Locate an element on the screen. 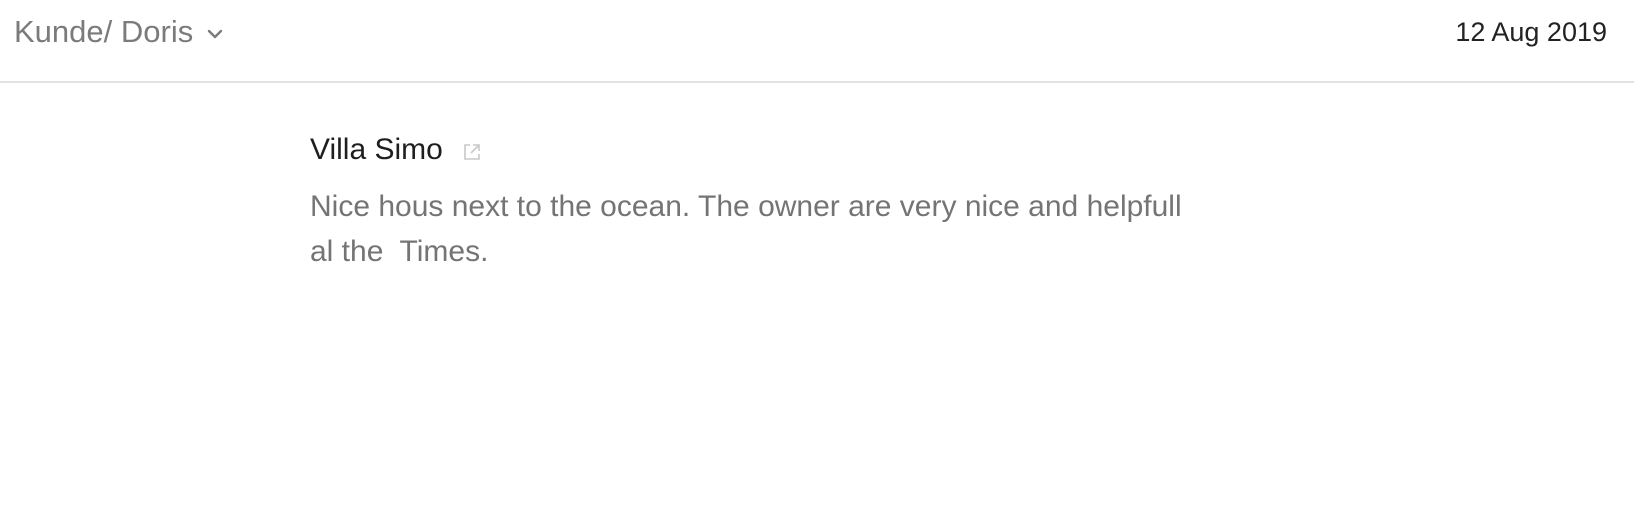 The image size is (1634, 514). chevron-down-icon is located at coordinates (215, 34).